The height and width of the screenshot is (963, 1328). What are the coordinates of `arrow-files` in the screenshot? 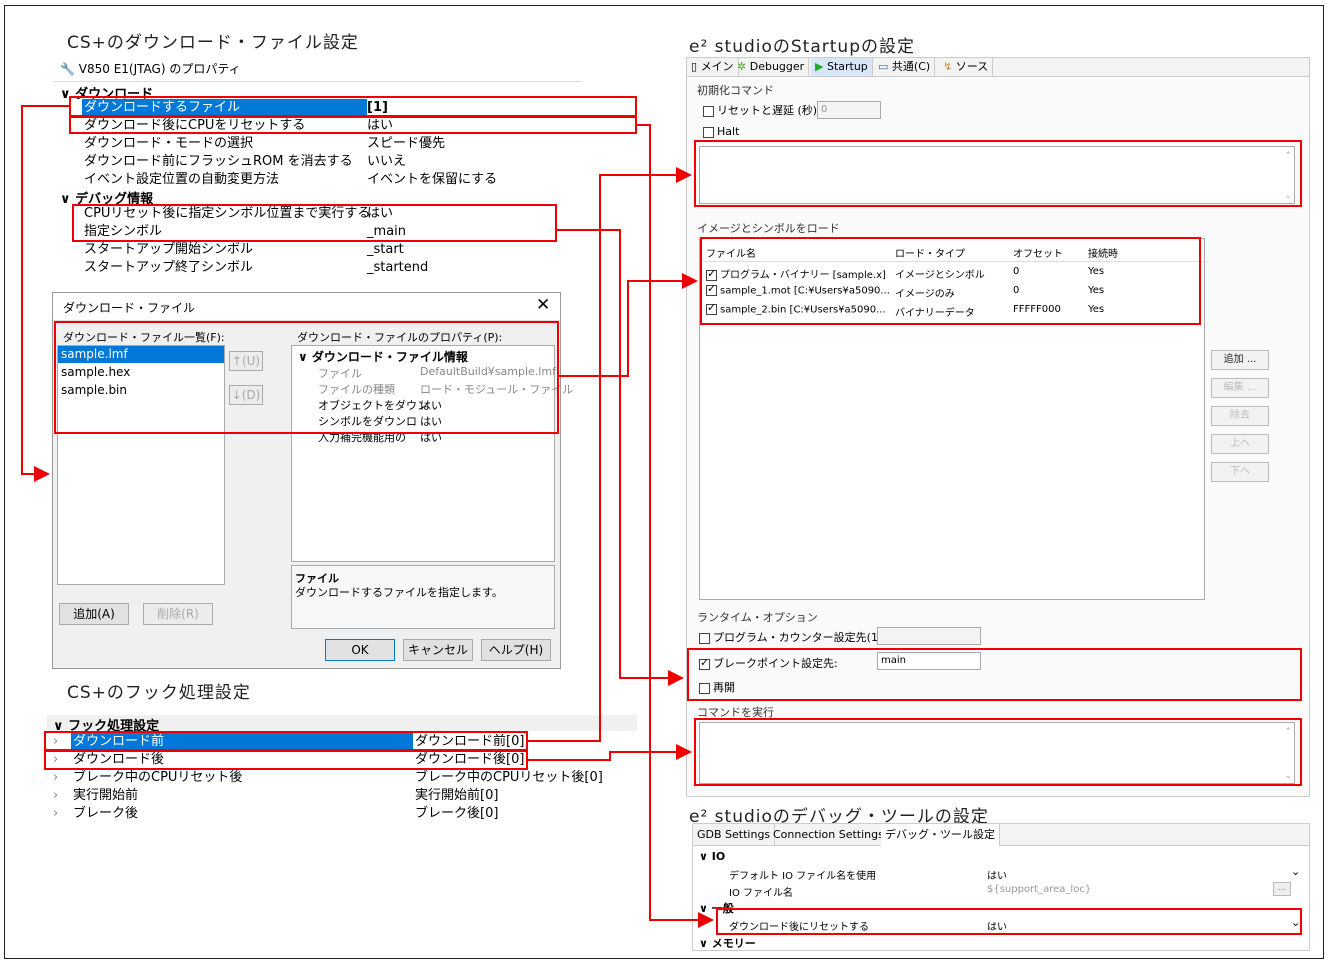 It's located at (628, 325).